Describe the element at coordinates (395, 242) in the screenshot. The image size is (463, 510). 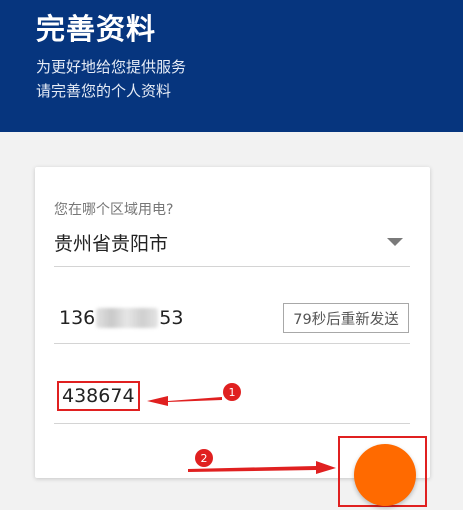
I see `dropdown-arrow-icon` at that location.